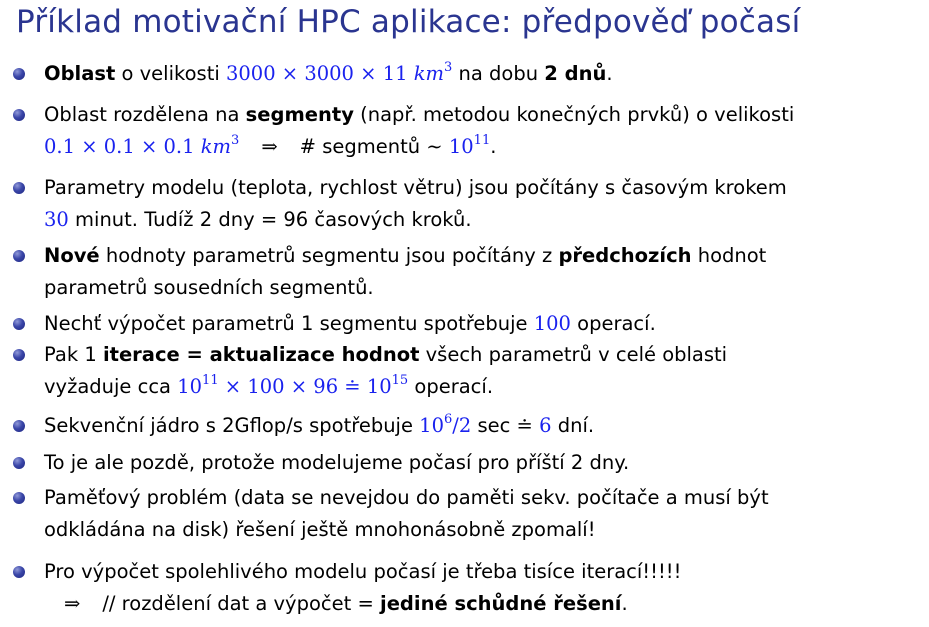 This screenshot has width=929, height=627. I want to click on item-text: všech parametrů v celé oblasti, so click(573, 354).